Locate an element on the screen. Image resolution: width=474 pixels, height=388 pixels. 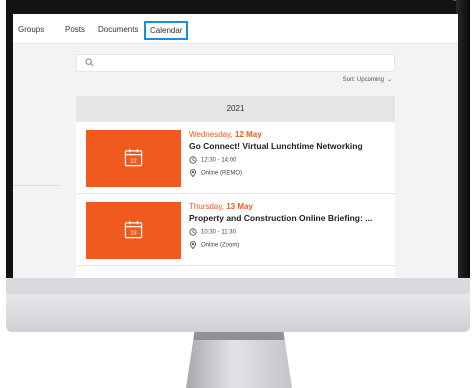
sidebar-divider is located at coordinates (36, 185).